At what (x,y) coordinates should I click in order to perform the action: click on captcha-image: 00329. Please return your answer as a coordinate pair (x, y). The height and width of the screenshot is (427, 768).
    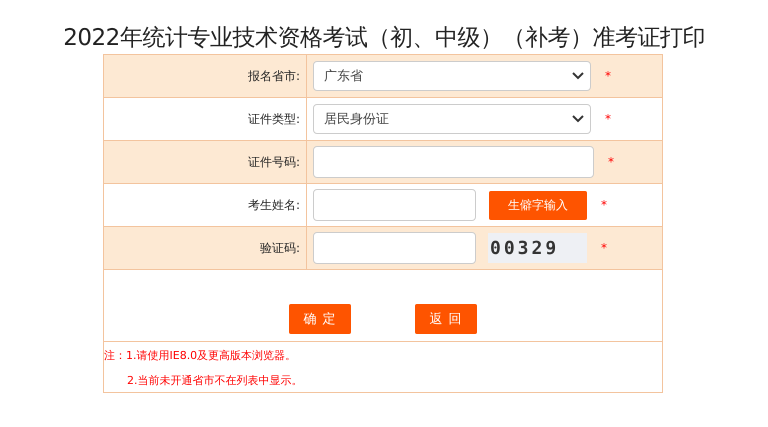
    Looking at the image, I should click on (537, 248).